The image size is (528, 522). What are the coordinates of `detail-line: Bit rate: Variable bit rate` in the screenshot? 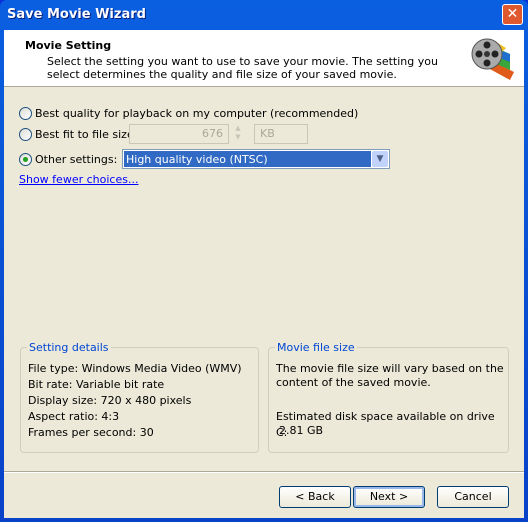 It's located at (96, 384).